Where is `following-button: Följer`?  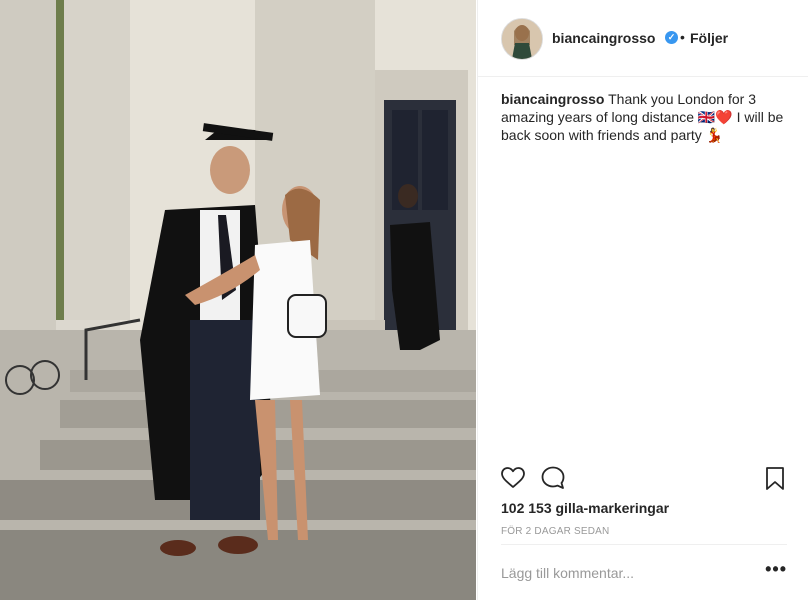 following-button: Följer is located at coordinates (709, 38).